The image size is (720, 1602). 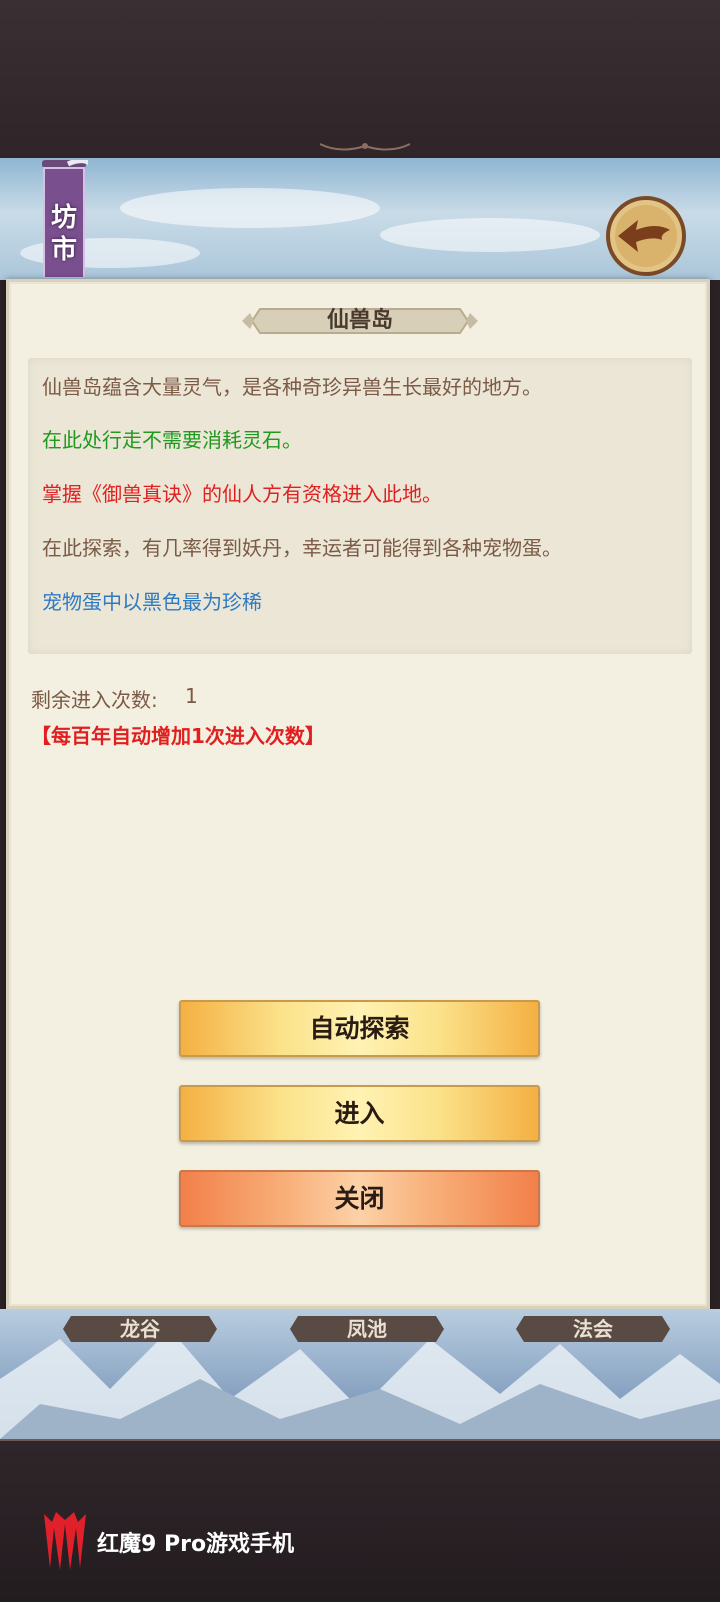 I want to click on close-button: 关闭, so click(x=359, y=1198).